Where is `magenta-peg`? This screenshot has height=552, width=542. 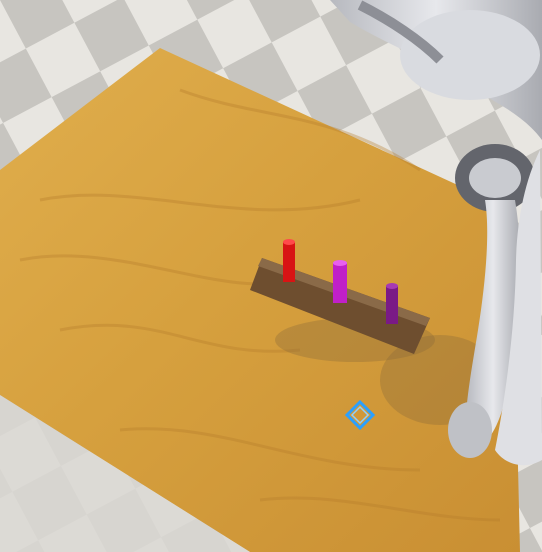
magenta-peg is located at coordinates (340, 281).